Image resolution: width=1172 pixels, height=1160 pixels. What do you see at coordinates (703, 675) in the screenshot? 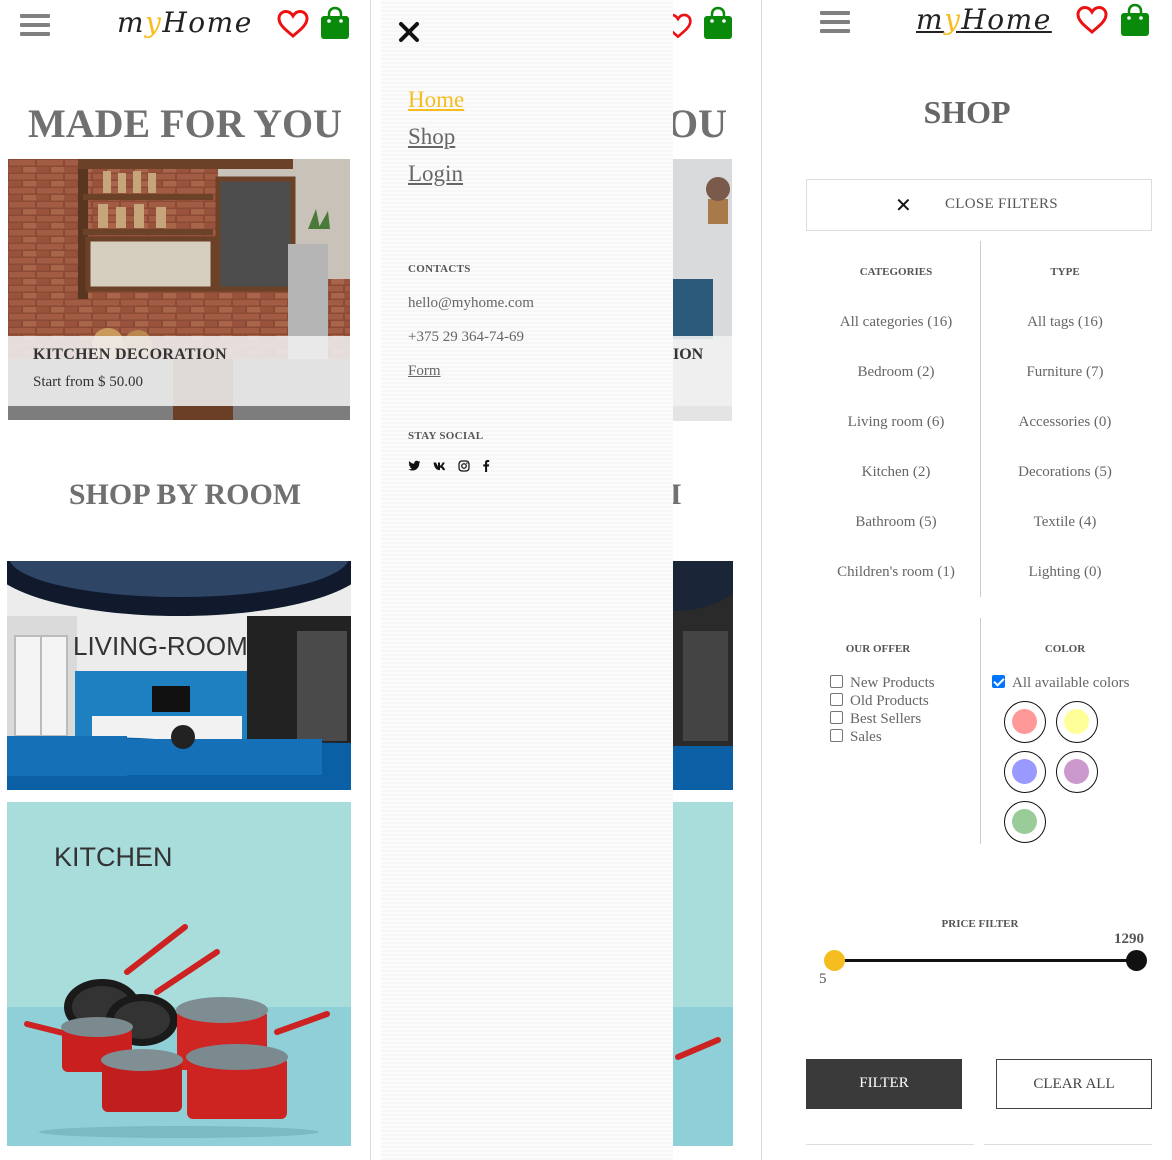
I see `living-room-photo` at bounding box center [703, 675].